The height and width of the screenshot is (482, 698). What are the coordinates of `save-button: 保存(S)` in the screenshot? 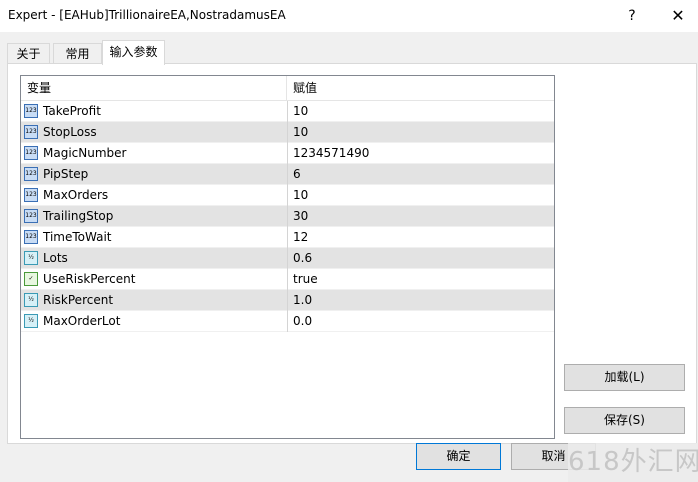 It's located at (624, 420).